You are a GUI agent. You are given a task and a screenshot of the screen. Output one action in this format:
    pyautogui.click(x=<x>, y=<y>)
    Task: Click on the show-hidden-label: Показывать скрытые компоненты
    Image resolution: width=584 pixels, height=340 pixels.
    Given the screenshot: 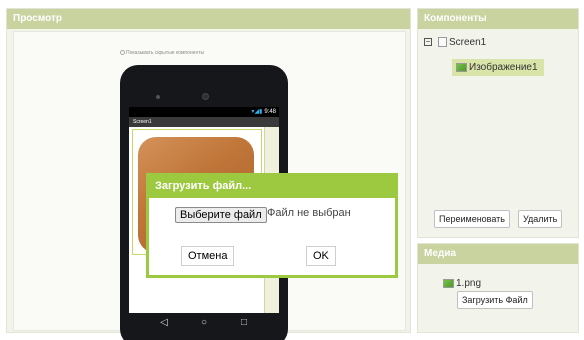 What is the action you would take?
    pyautogui.click(x=165, y=53)
    